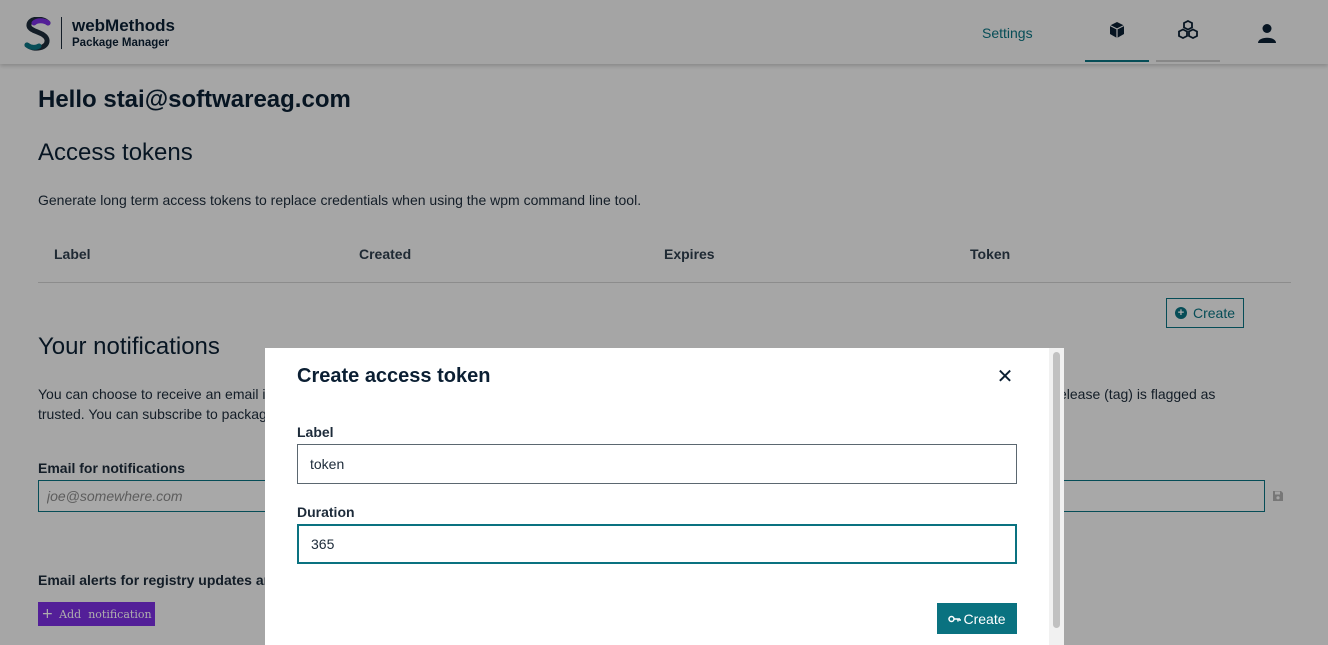  I want to click on duration-field-label: Duration, so click(326, 512).